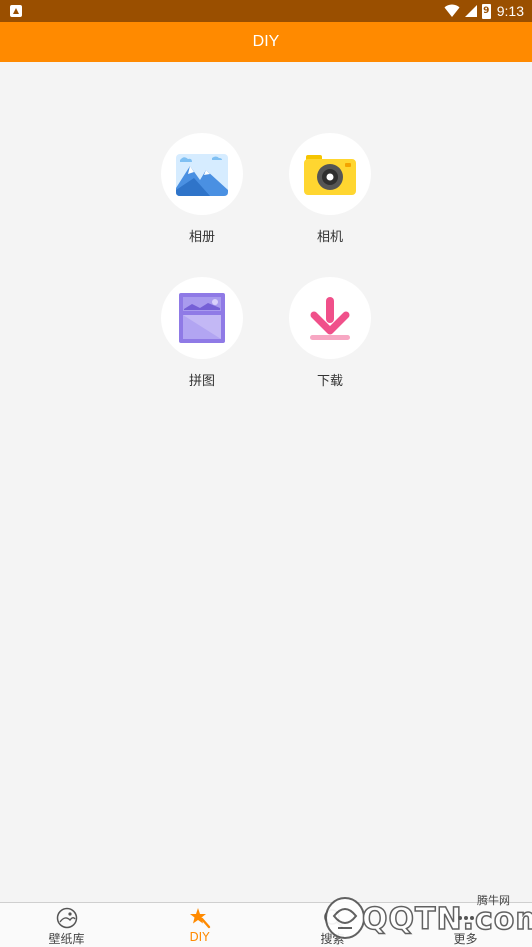 Image resolution: width=532 pixels, height=947 pixels. What do you see at coordinates (470, 11) in the screenshot?
I see `cell-signal-icon` at bounding box center [470, 11].